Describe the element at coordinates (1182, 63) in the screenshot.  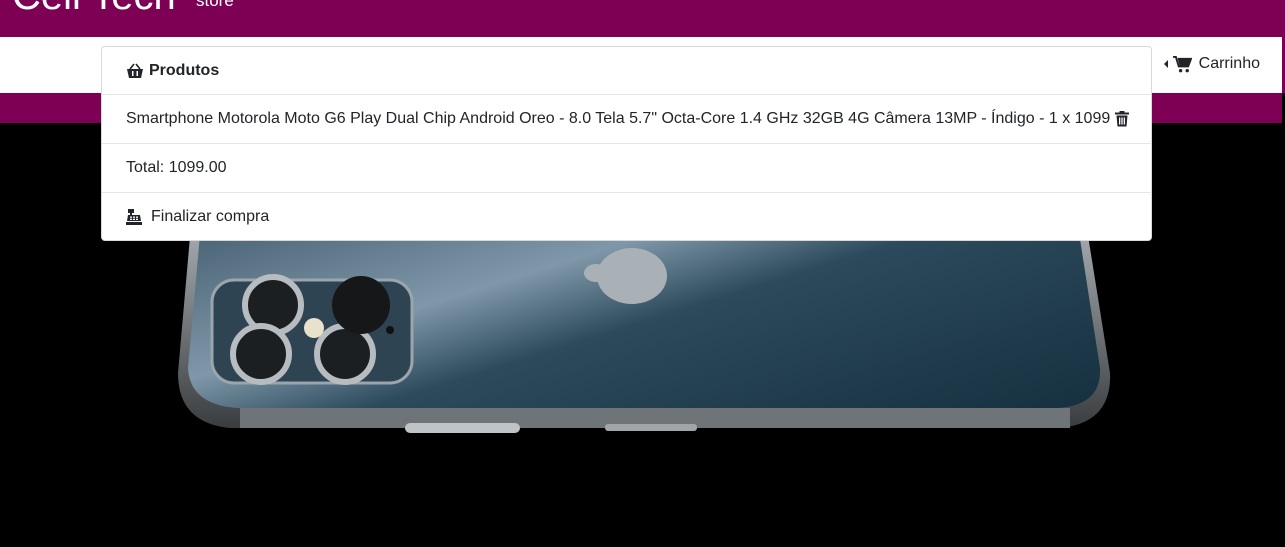
I see `shopping-cart-icon` at that location.